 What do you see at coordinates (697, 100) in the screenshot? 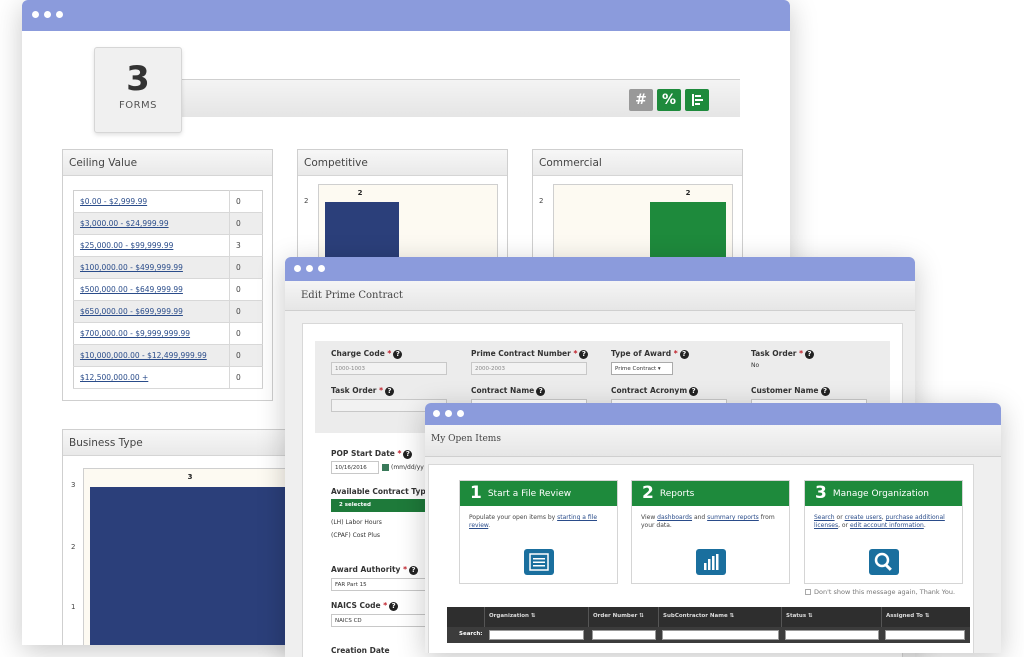
I see `list-view-button` at bounding box center [697, 100].